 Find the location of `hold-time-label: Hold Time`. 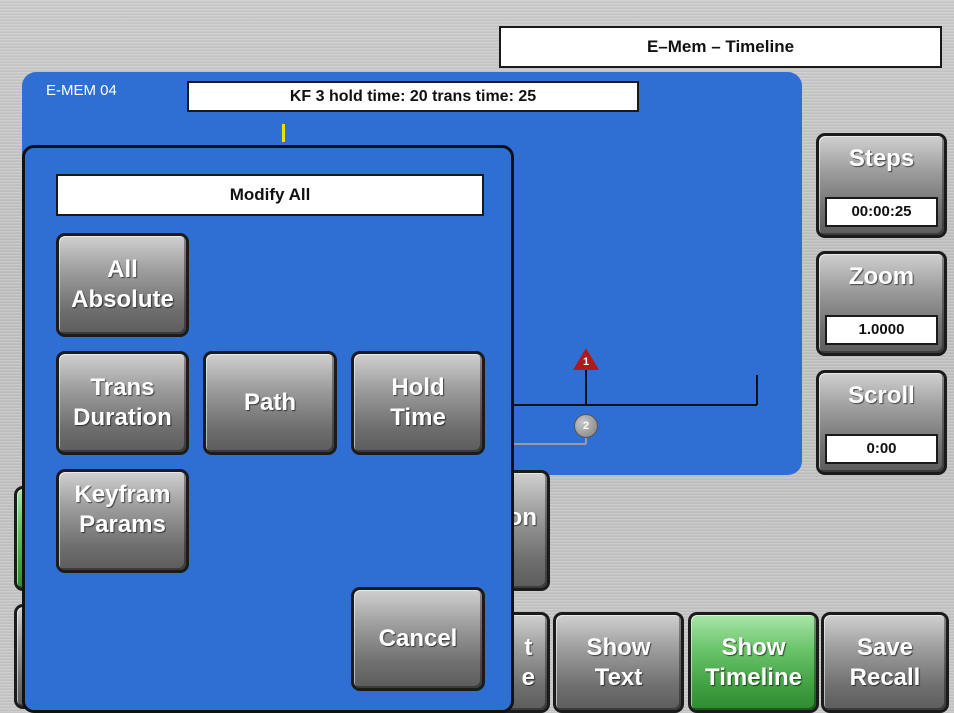

hold-time-label: Hold Time is located at coordinates (418, 402).